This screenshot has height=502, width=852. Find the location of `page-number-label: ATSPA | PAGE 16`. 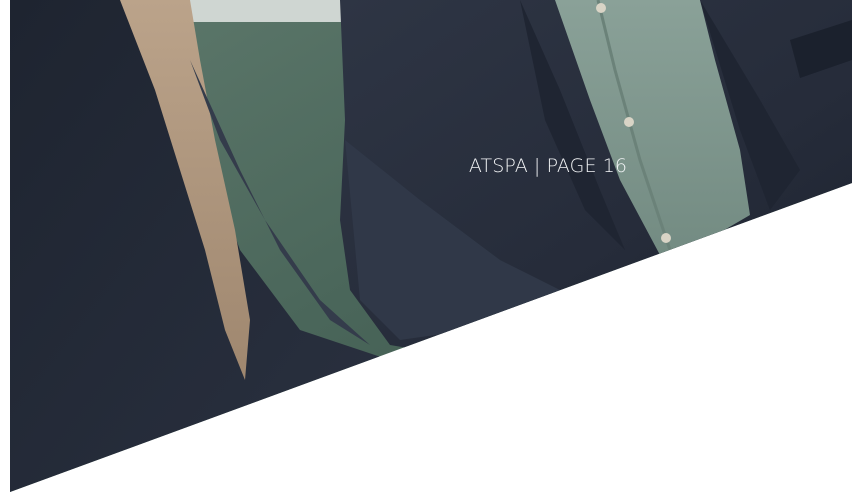

page-number-label: ATSPA | PAGE 16 is located at coordinates (548, 166).